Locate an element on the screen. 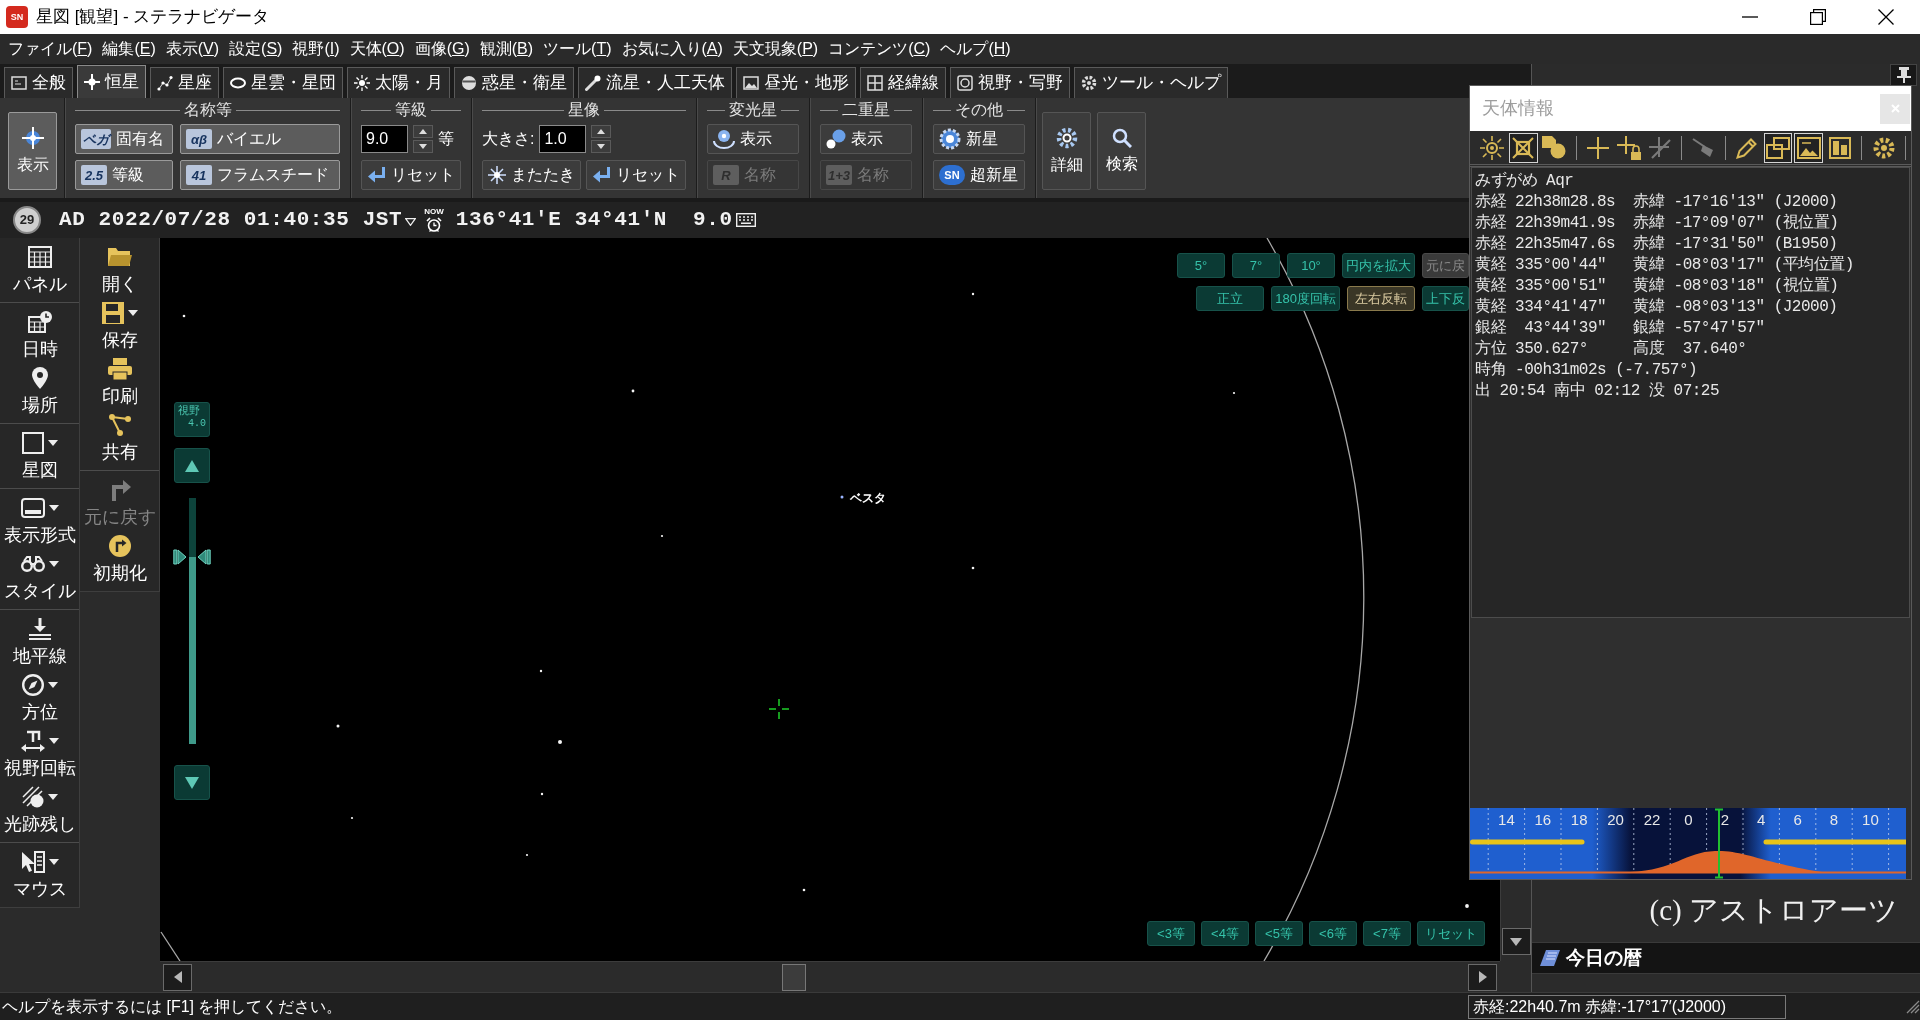 This screenshot has height=1020, width=1920. twinkle-button: またたき is located at coordinates (531, 175).